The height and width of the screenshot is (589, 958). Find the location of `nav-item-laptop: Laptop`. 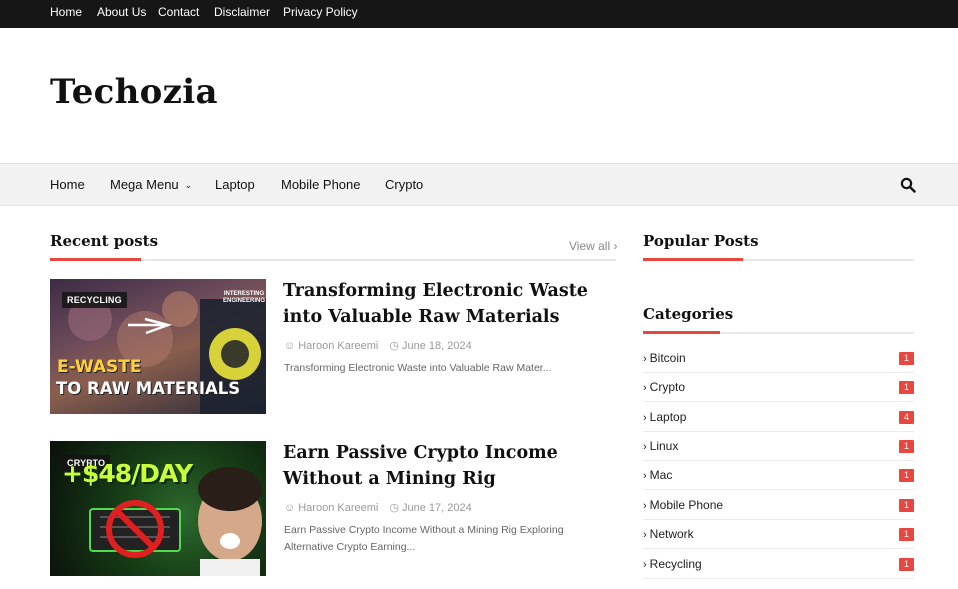

nav-item-laptop: Laptop is located at coordinates (235, 184).